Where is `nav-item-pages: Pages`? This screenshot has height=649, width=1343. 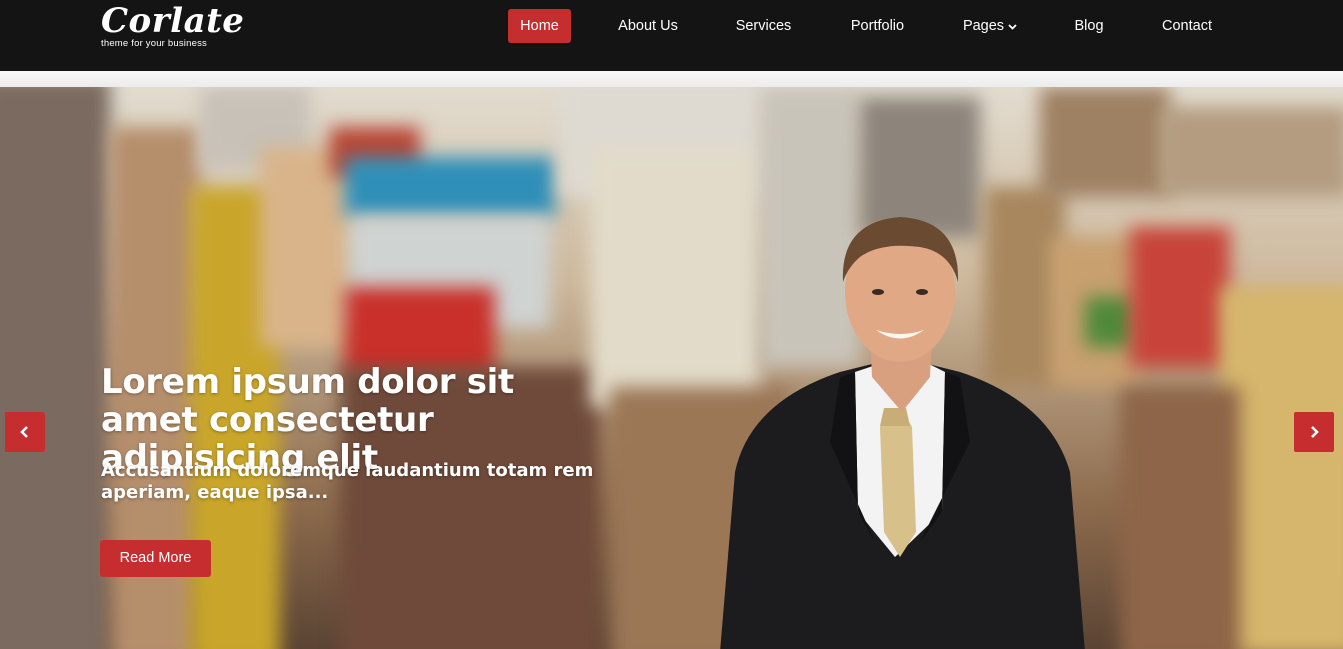 nav-item-pages: Pages is located at coordinates (990, 26).